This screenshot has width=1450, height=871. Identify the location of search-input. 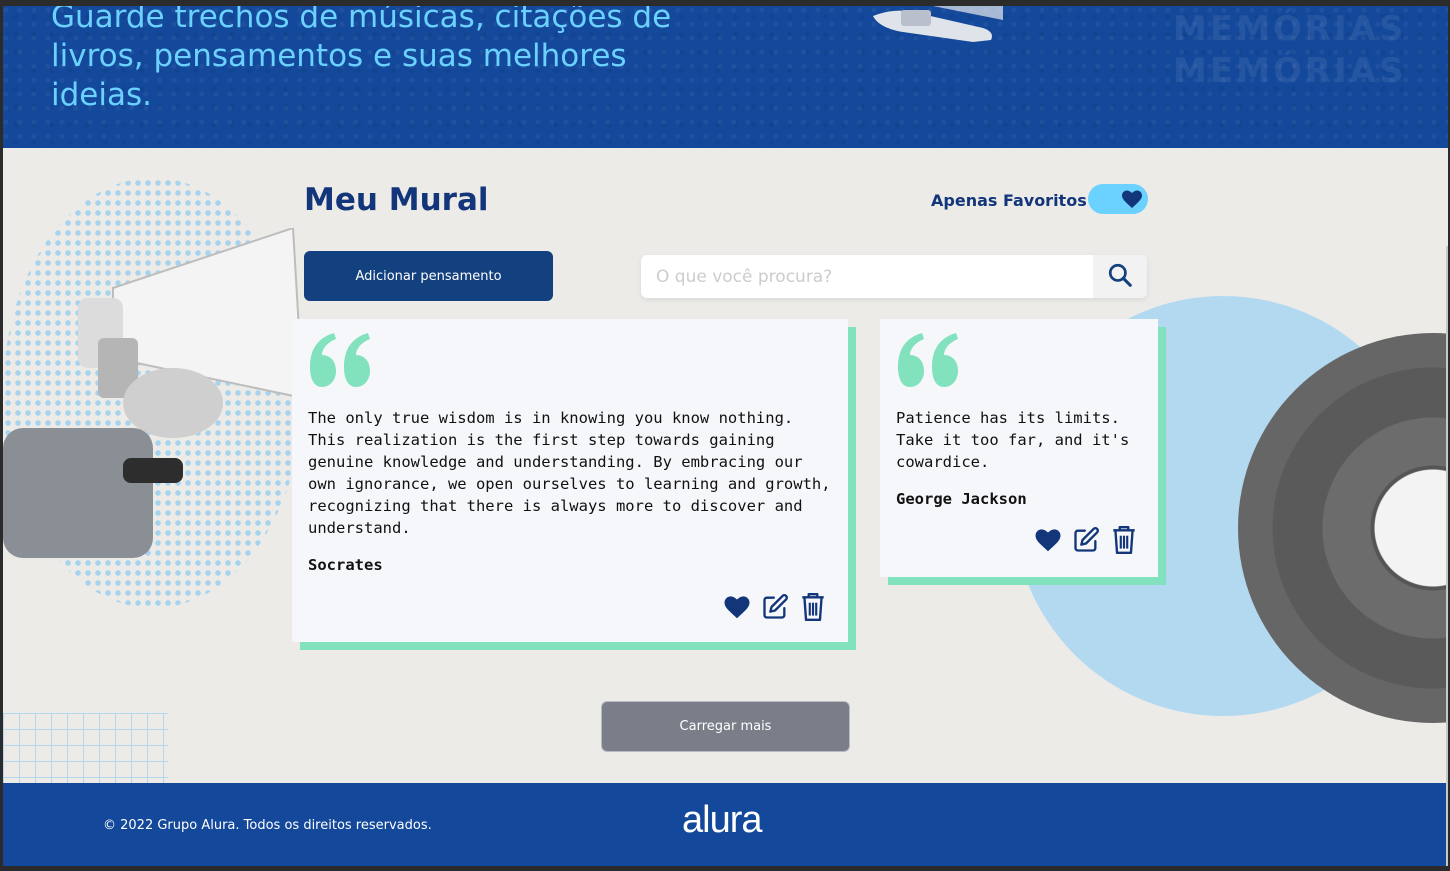
(867, 276).